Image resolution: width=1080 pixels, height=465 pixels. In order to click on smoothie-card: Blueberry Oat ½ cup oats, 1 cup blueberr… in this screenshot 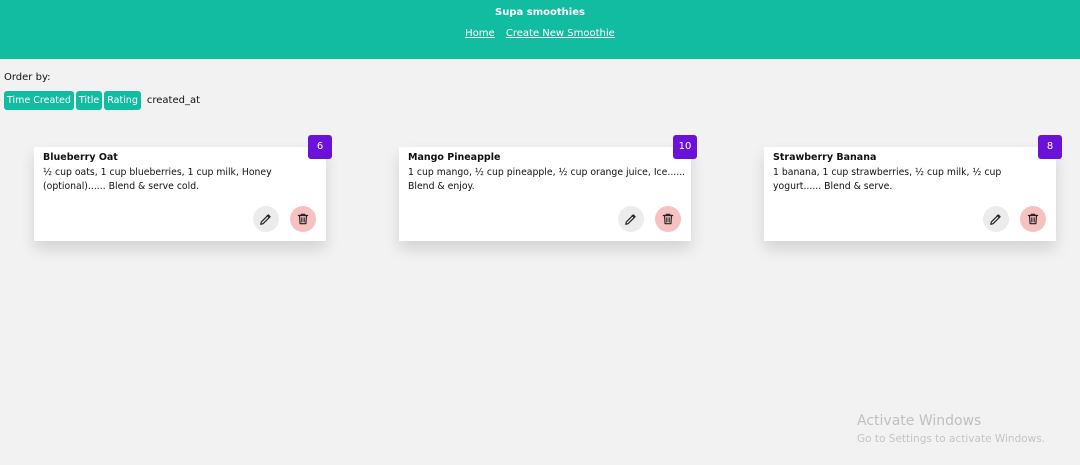, I will do `click(183, 188)`.